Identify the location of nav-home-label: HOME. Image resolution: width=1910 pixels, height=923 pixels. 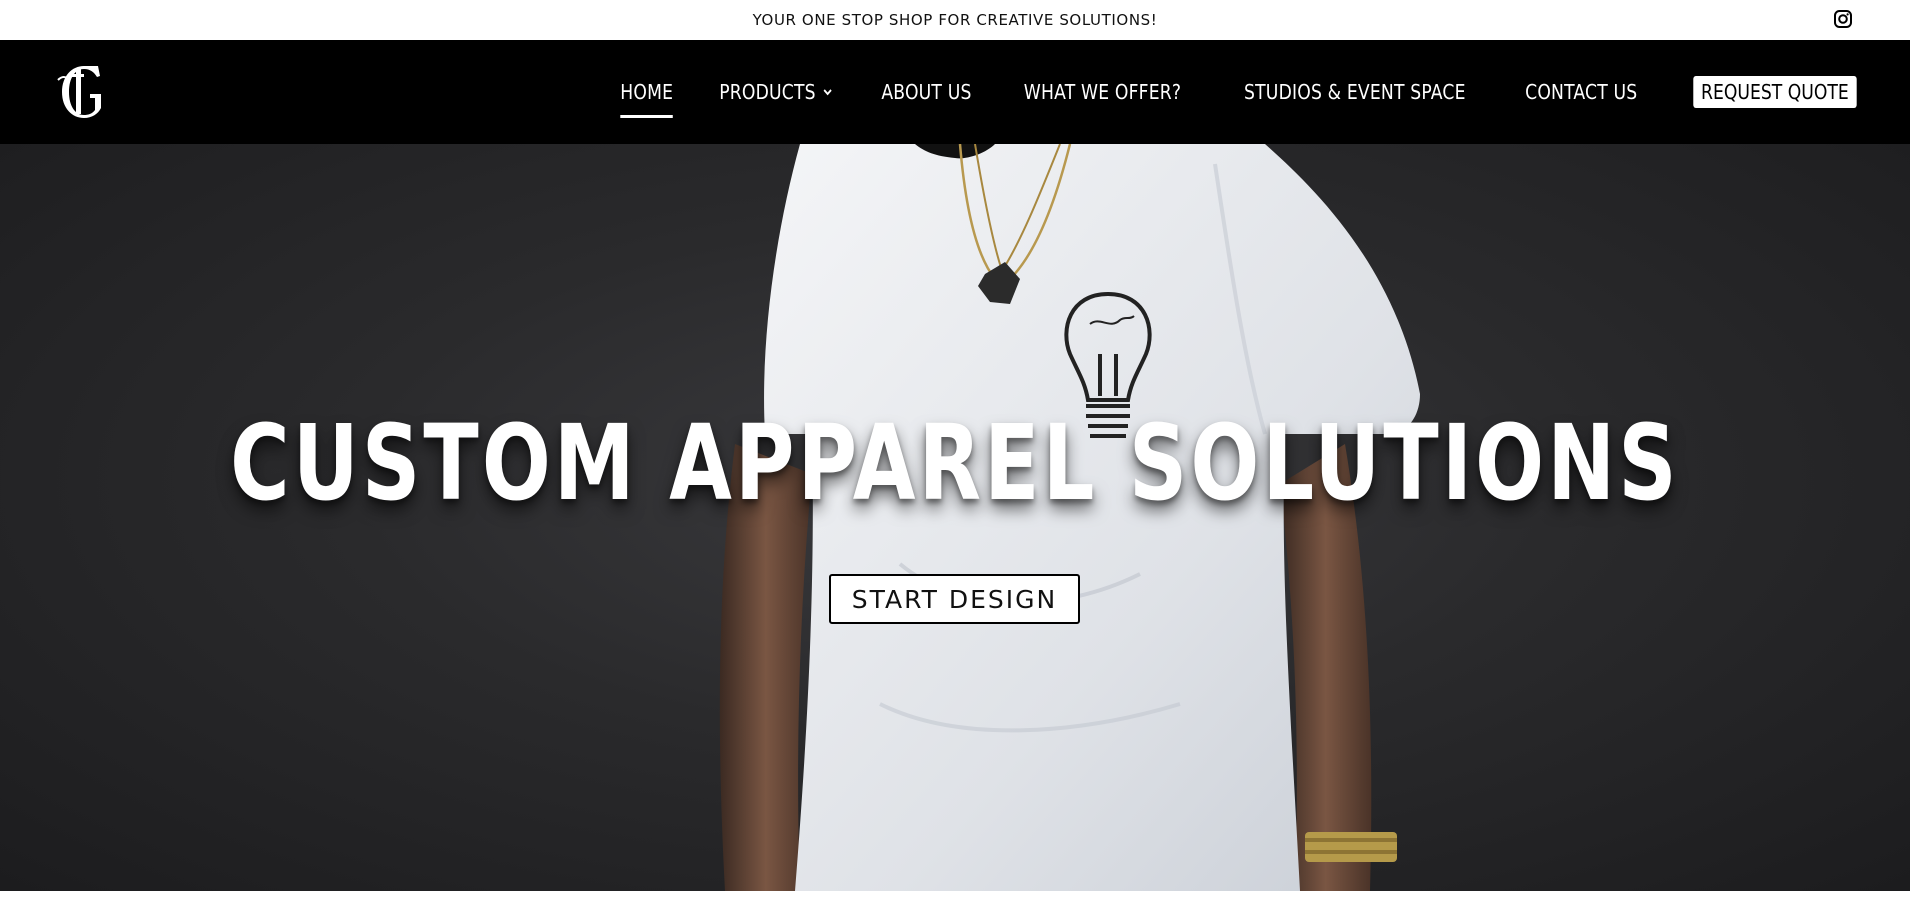
(647, 92).